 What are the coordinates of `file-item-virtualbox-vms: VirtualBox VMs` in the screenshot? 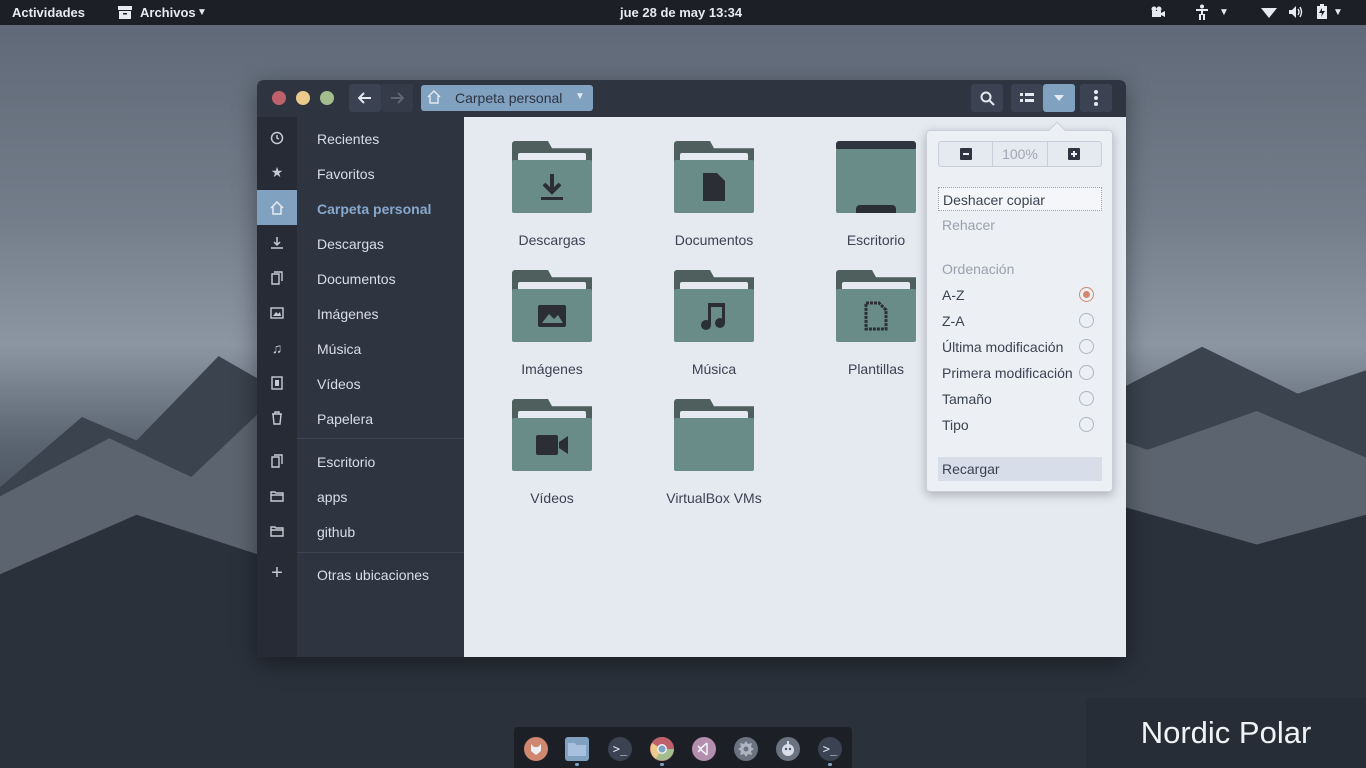 It's located at (714, 452).